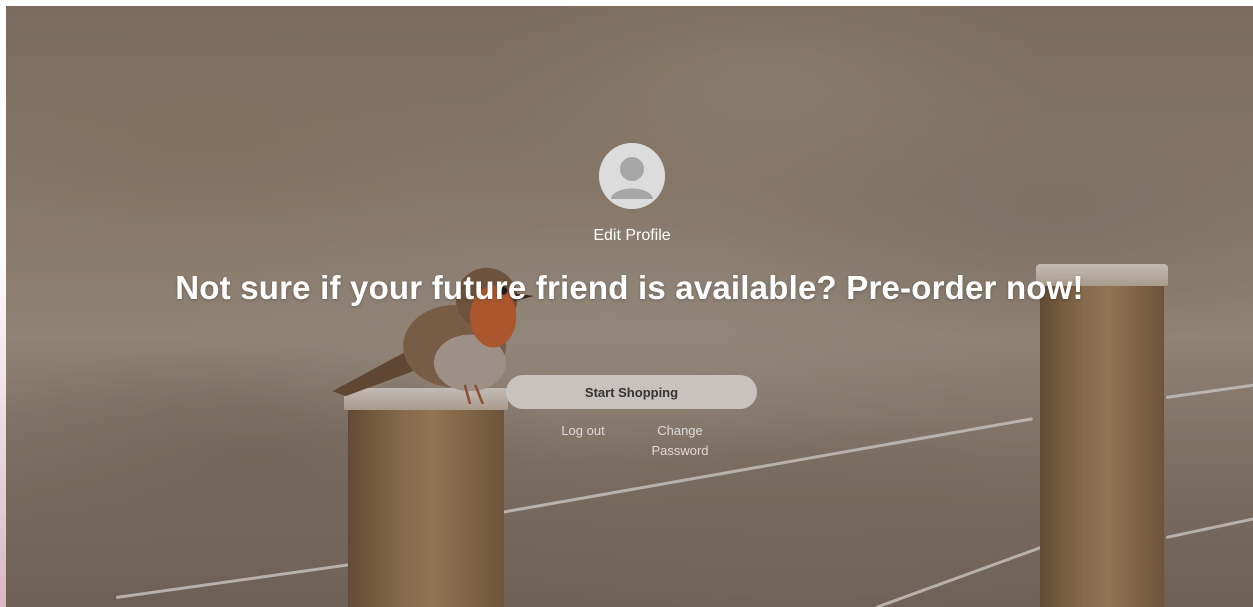  Describe the element at coordinates (631, 392) in the screenshot. I see `start-shopping-button: Start Shopping` at that location.